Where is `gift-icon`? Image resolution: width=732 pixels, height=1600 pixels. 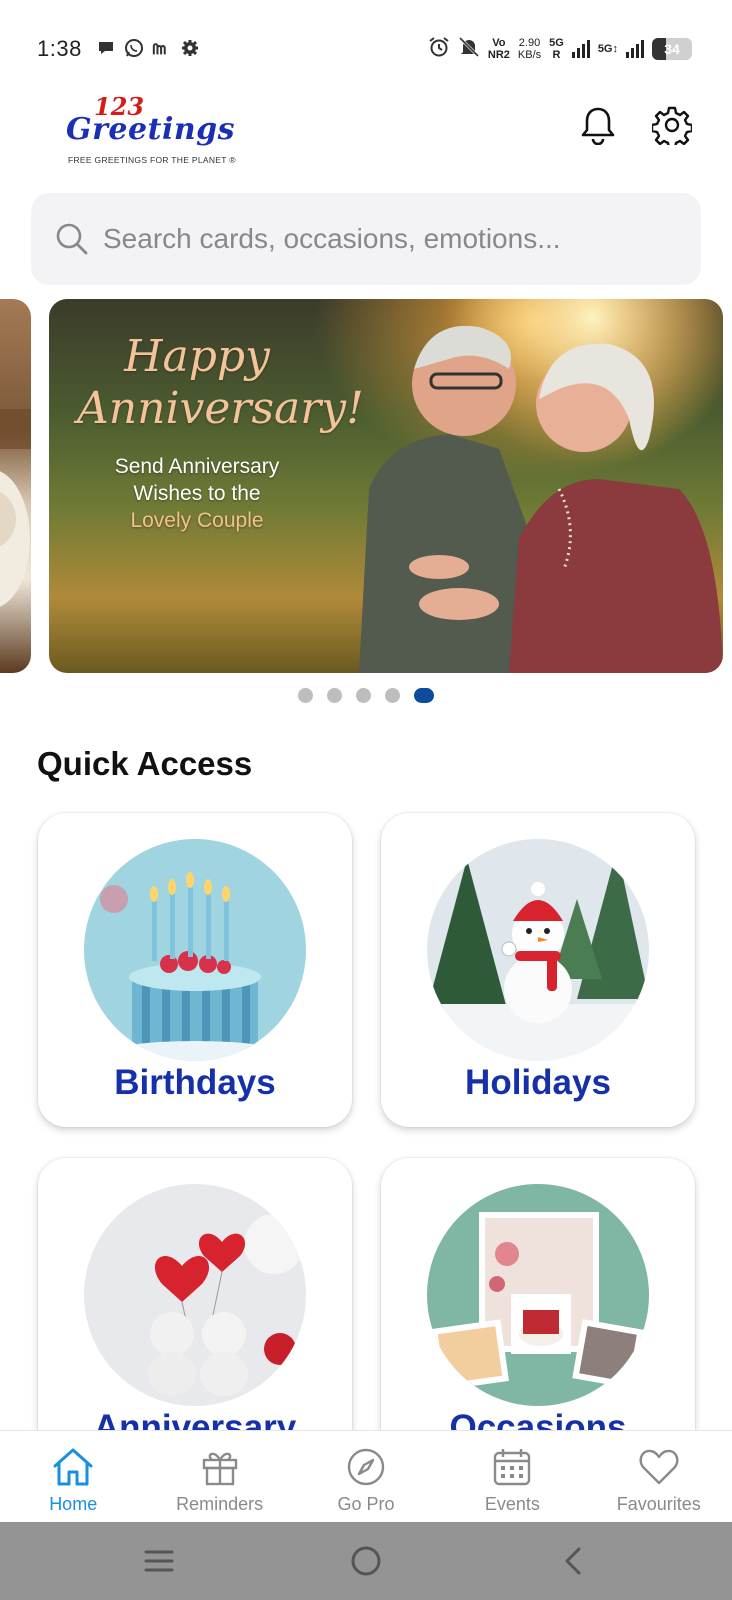
gift-icon is located at coordinates (220, 1467).